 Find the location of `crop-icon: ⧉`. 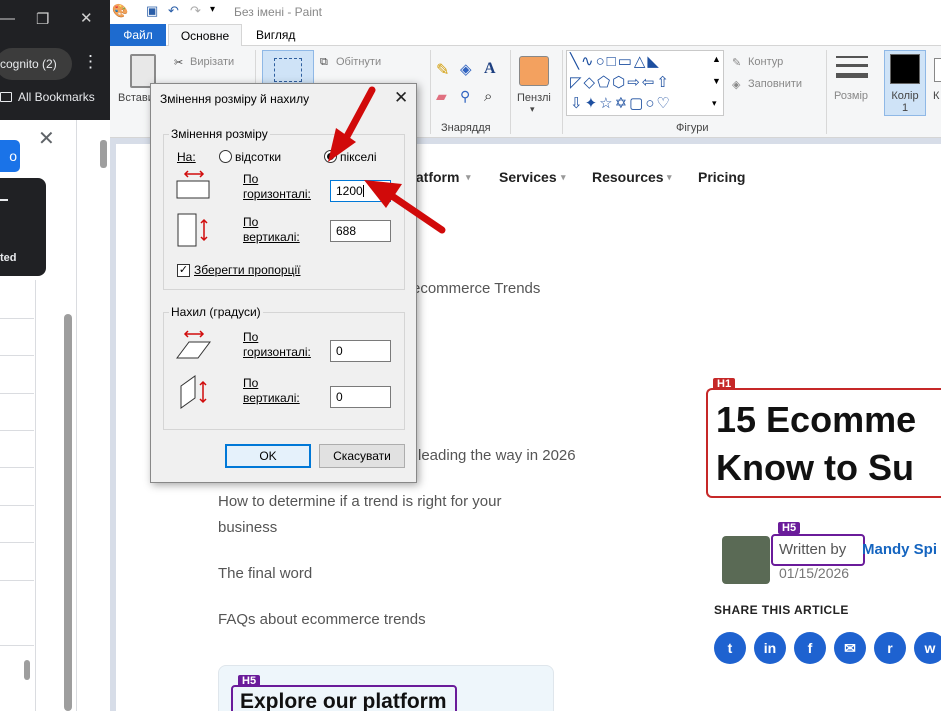

crop-icon: ⧉ is located at coordinates (324, 62).